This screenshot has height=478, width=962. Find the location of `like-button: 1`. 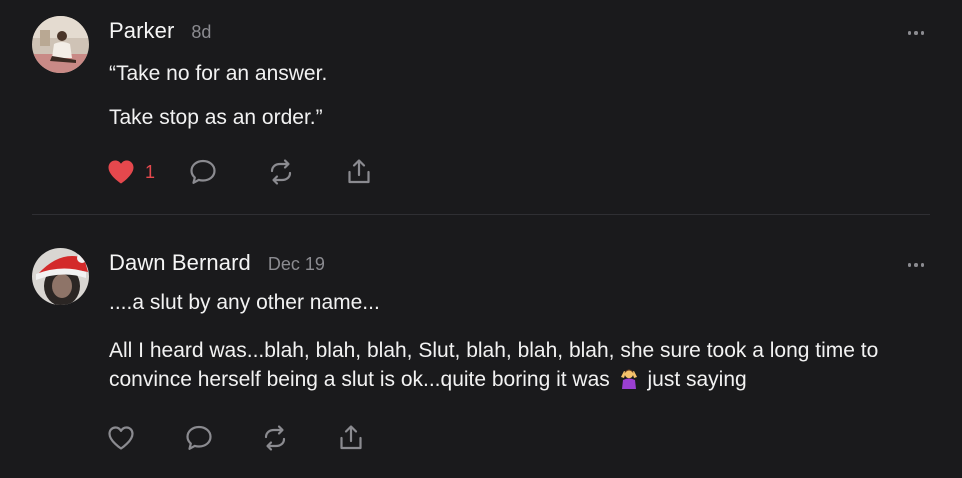

like-button: 1 is located at coordinates (148, 172).